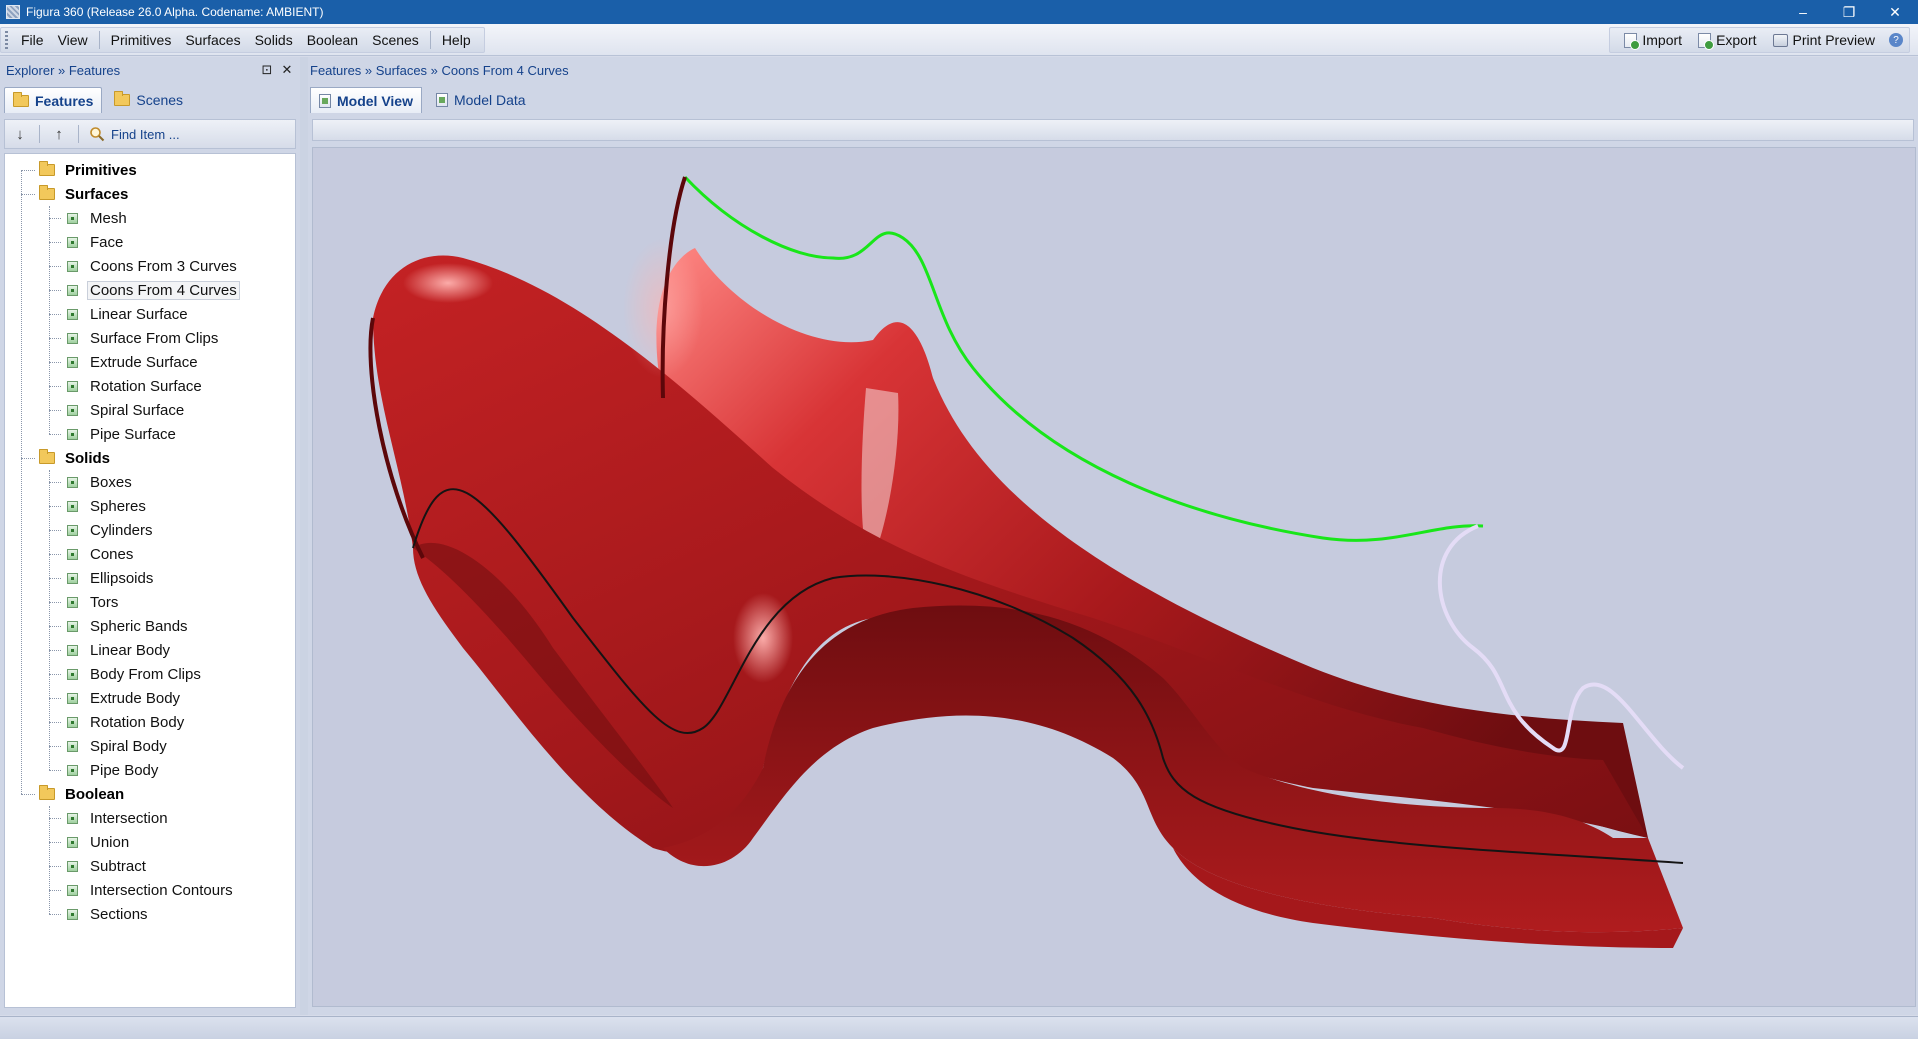 The image size is (1918, 1039). What do you see at coordinates (160, 100) in the screenshot?
I see `tab-scenes-label: Scenes` at bounding box center [160, 100].